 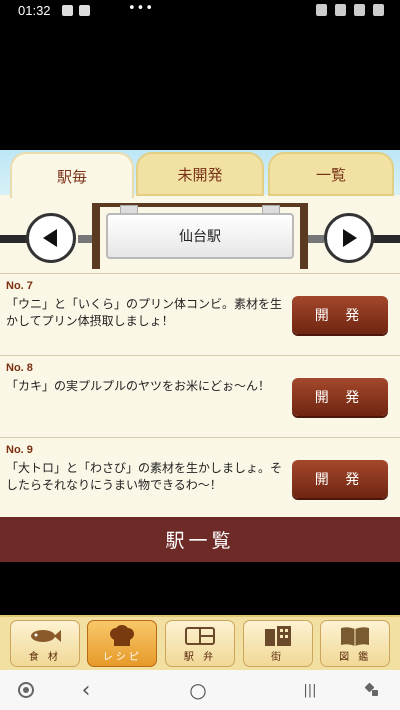 What do you see at coordinates (44, 643) in the screenshot?
I see `menu-ingredients: 食 材` at bounding box center [44, 643].